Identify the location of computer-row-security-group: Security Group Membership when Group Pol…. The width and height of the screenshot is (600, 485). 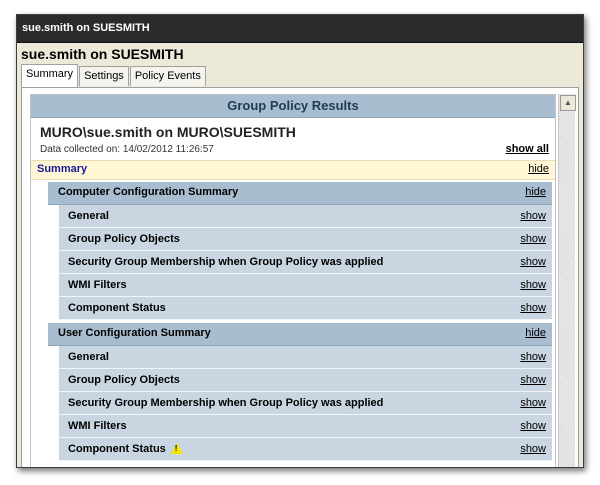
(305, 262).